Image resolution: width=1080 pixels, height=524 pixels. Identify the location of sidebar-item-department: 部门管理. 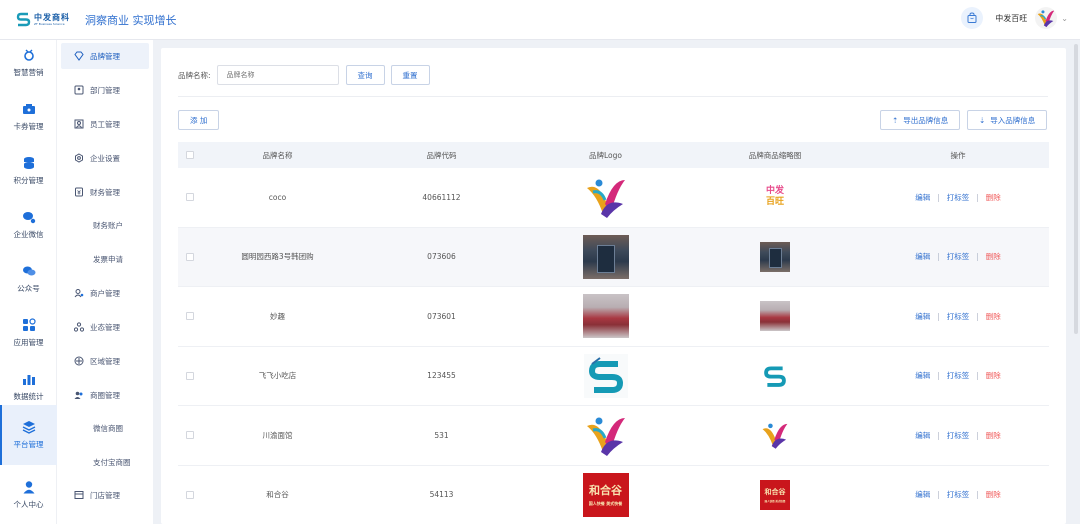
(105, 90).